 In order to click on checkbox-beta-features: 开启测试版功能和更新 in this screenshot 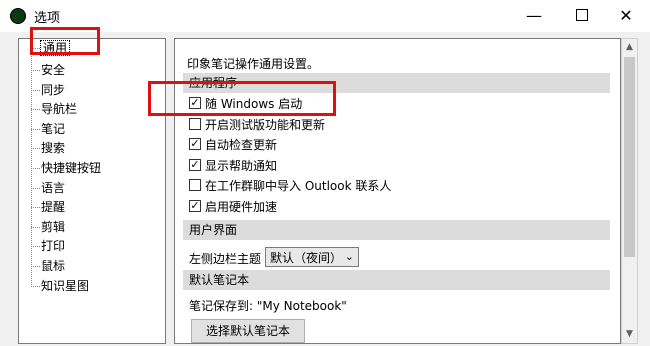, I will do `click(257, 124)`.